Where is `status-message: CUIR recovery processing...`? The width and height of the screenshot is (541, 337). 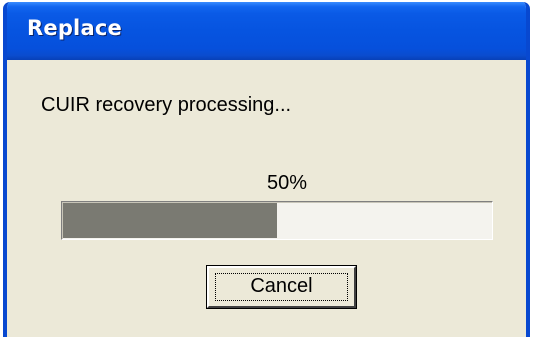 status-message: CUIR recovery processing... is located at coordinates (166, 105).